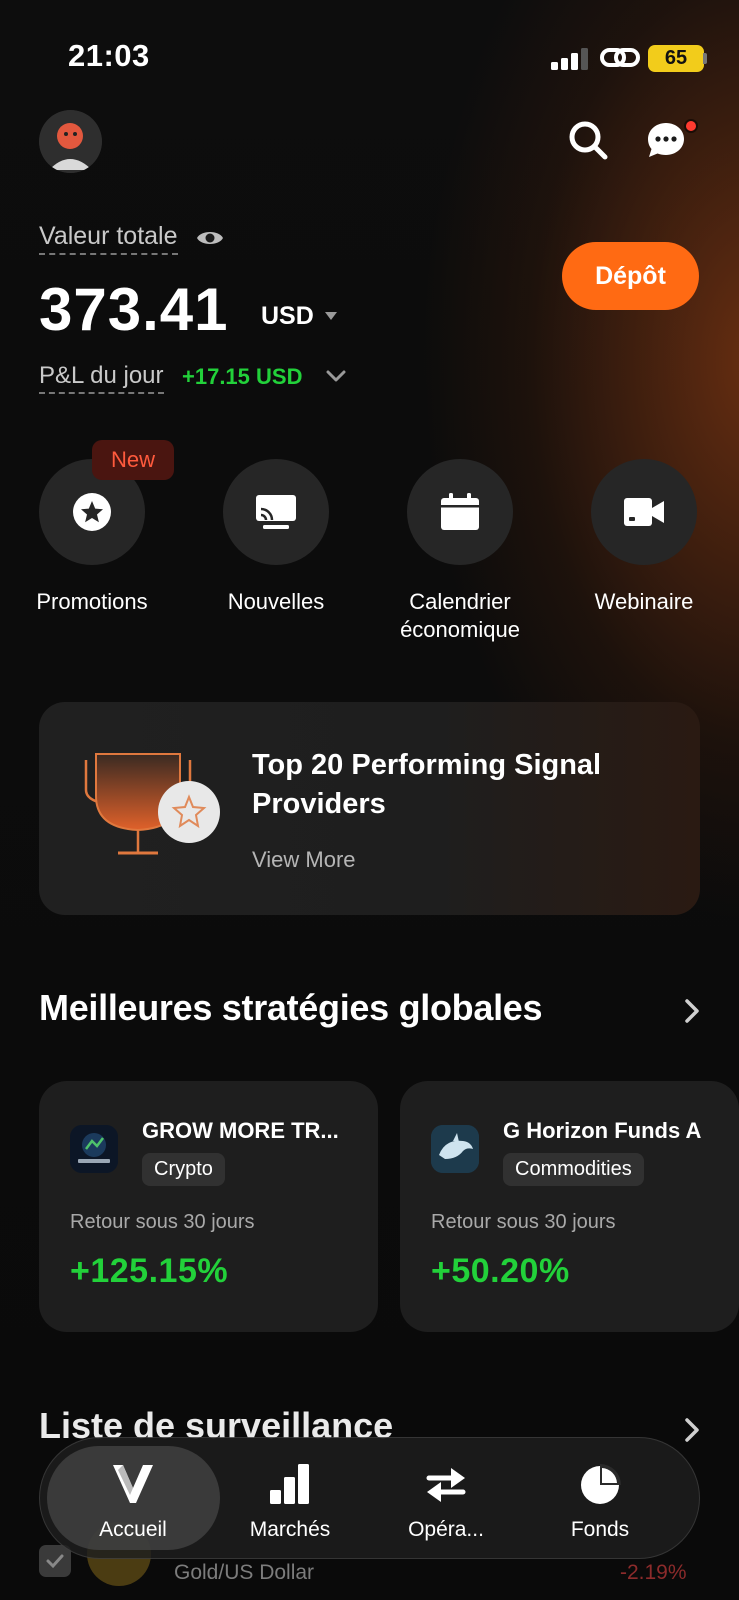  What do you see at coordinates (133, 1529) in the screenshot?
I see `tab-label: Accueil` at bounding box center [133, 1529].